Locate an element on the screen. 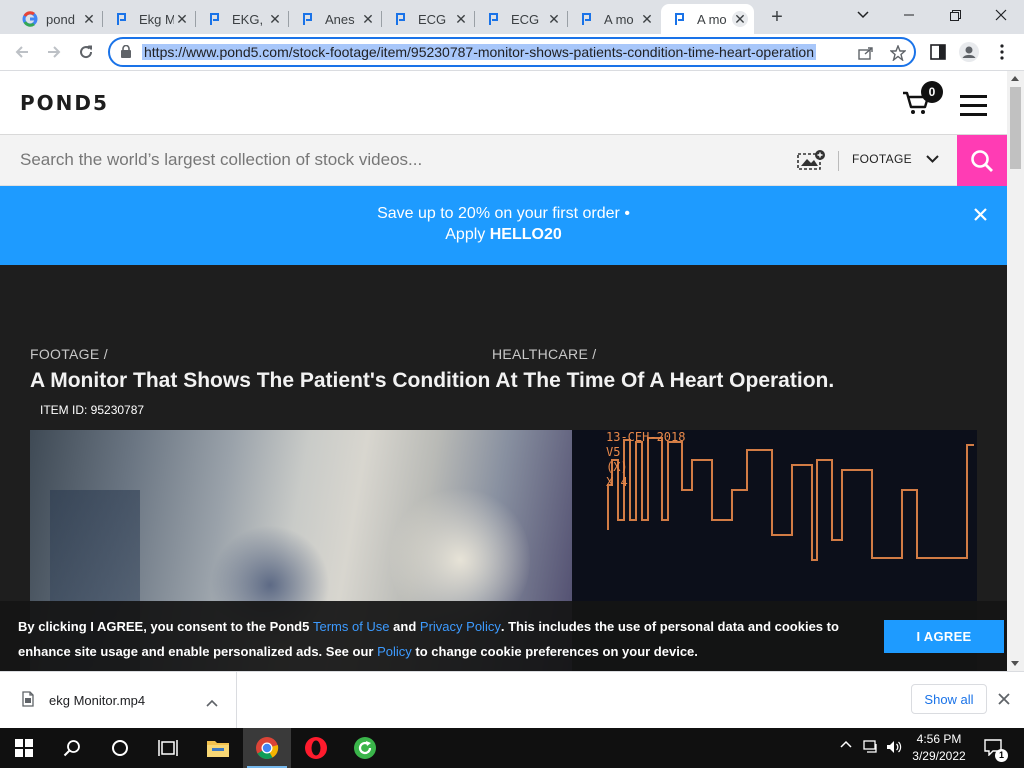  reload-icon is located at coordinates (86, 52).